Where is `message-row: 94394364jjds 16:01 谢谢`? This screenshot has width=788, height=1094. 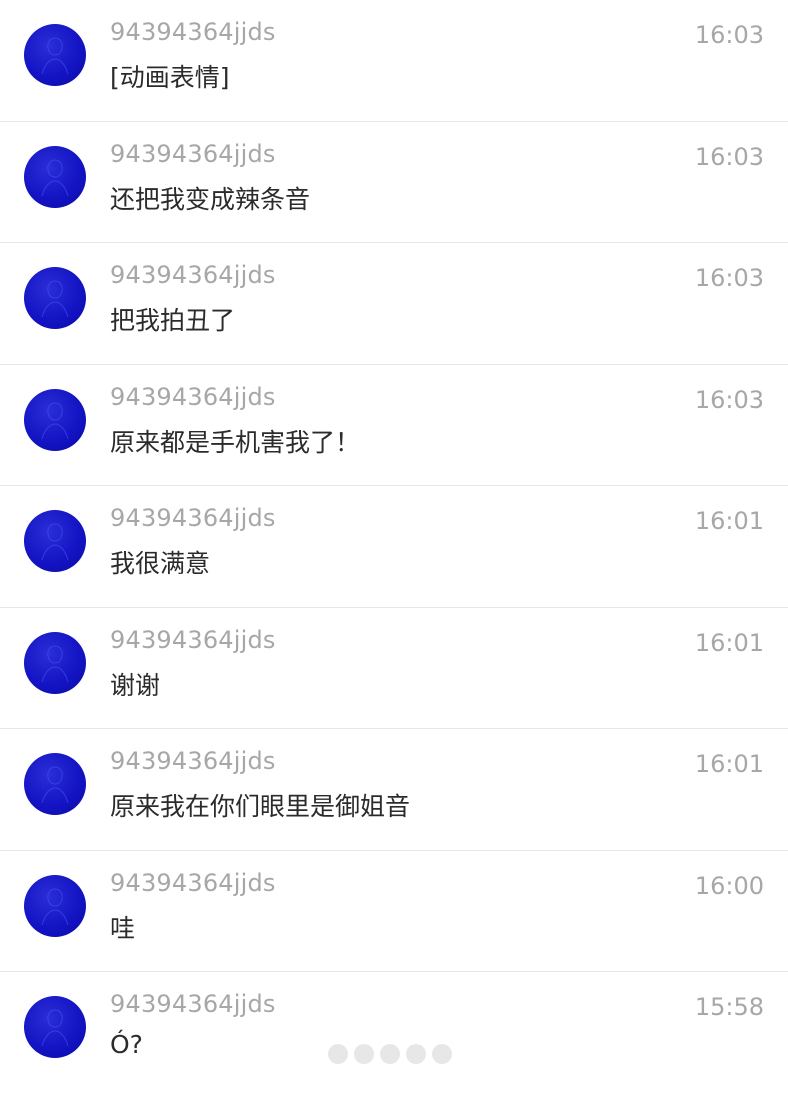 message-row: 94394364jjds 16:01 谢谢 is located at coordinates (394, 668).